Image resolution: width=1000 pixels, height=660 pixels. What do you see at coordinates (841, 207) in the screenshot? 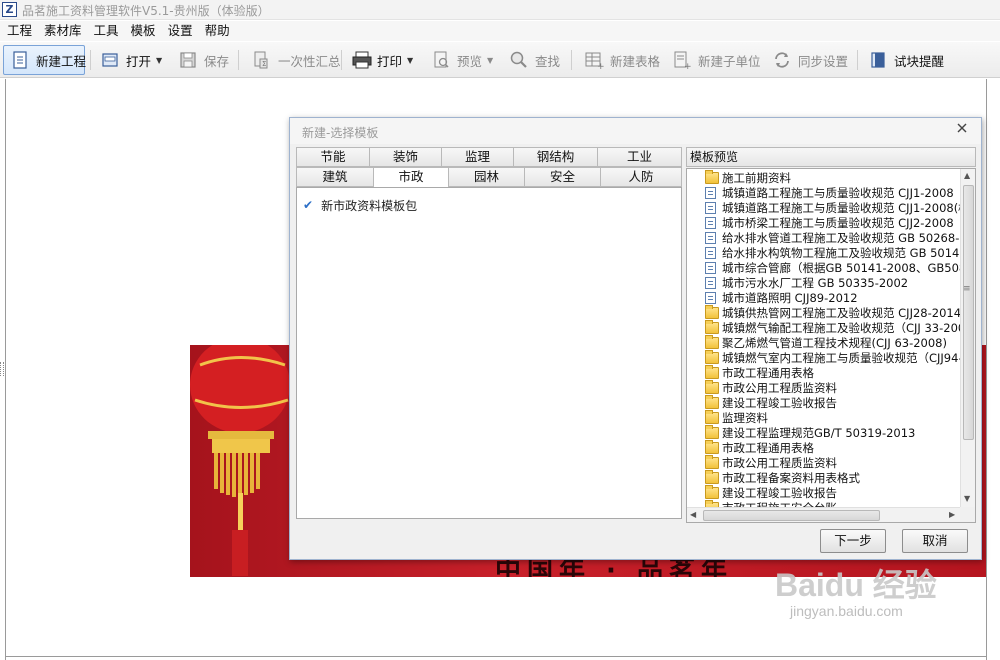
I see `tree-item-label: 城镇道路工程施工与质量验收规范 CJJ1-2008(横` at bounding box center [841, 207].